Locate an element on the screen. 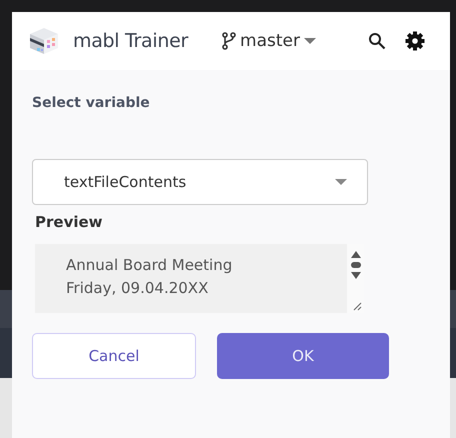  dialog-title: Select variable is located at coordinates (91, 103).